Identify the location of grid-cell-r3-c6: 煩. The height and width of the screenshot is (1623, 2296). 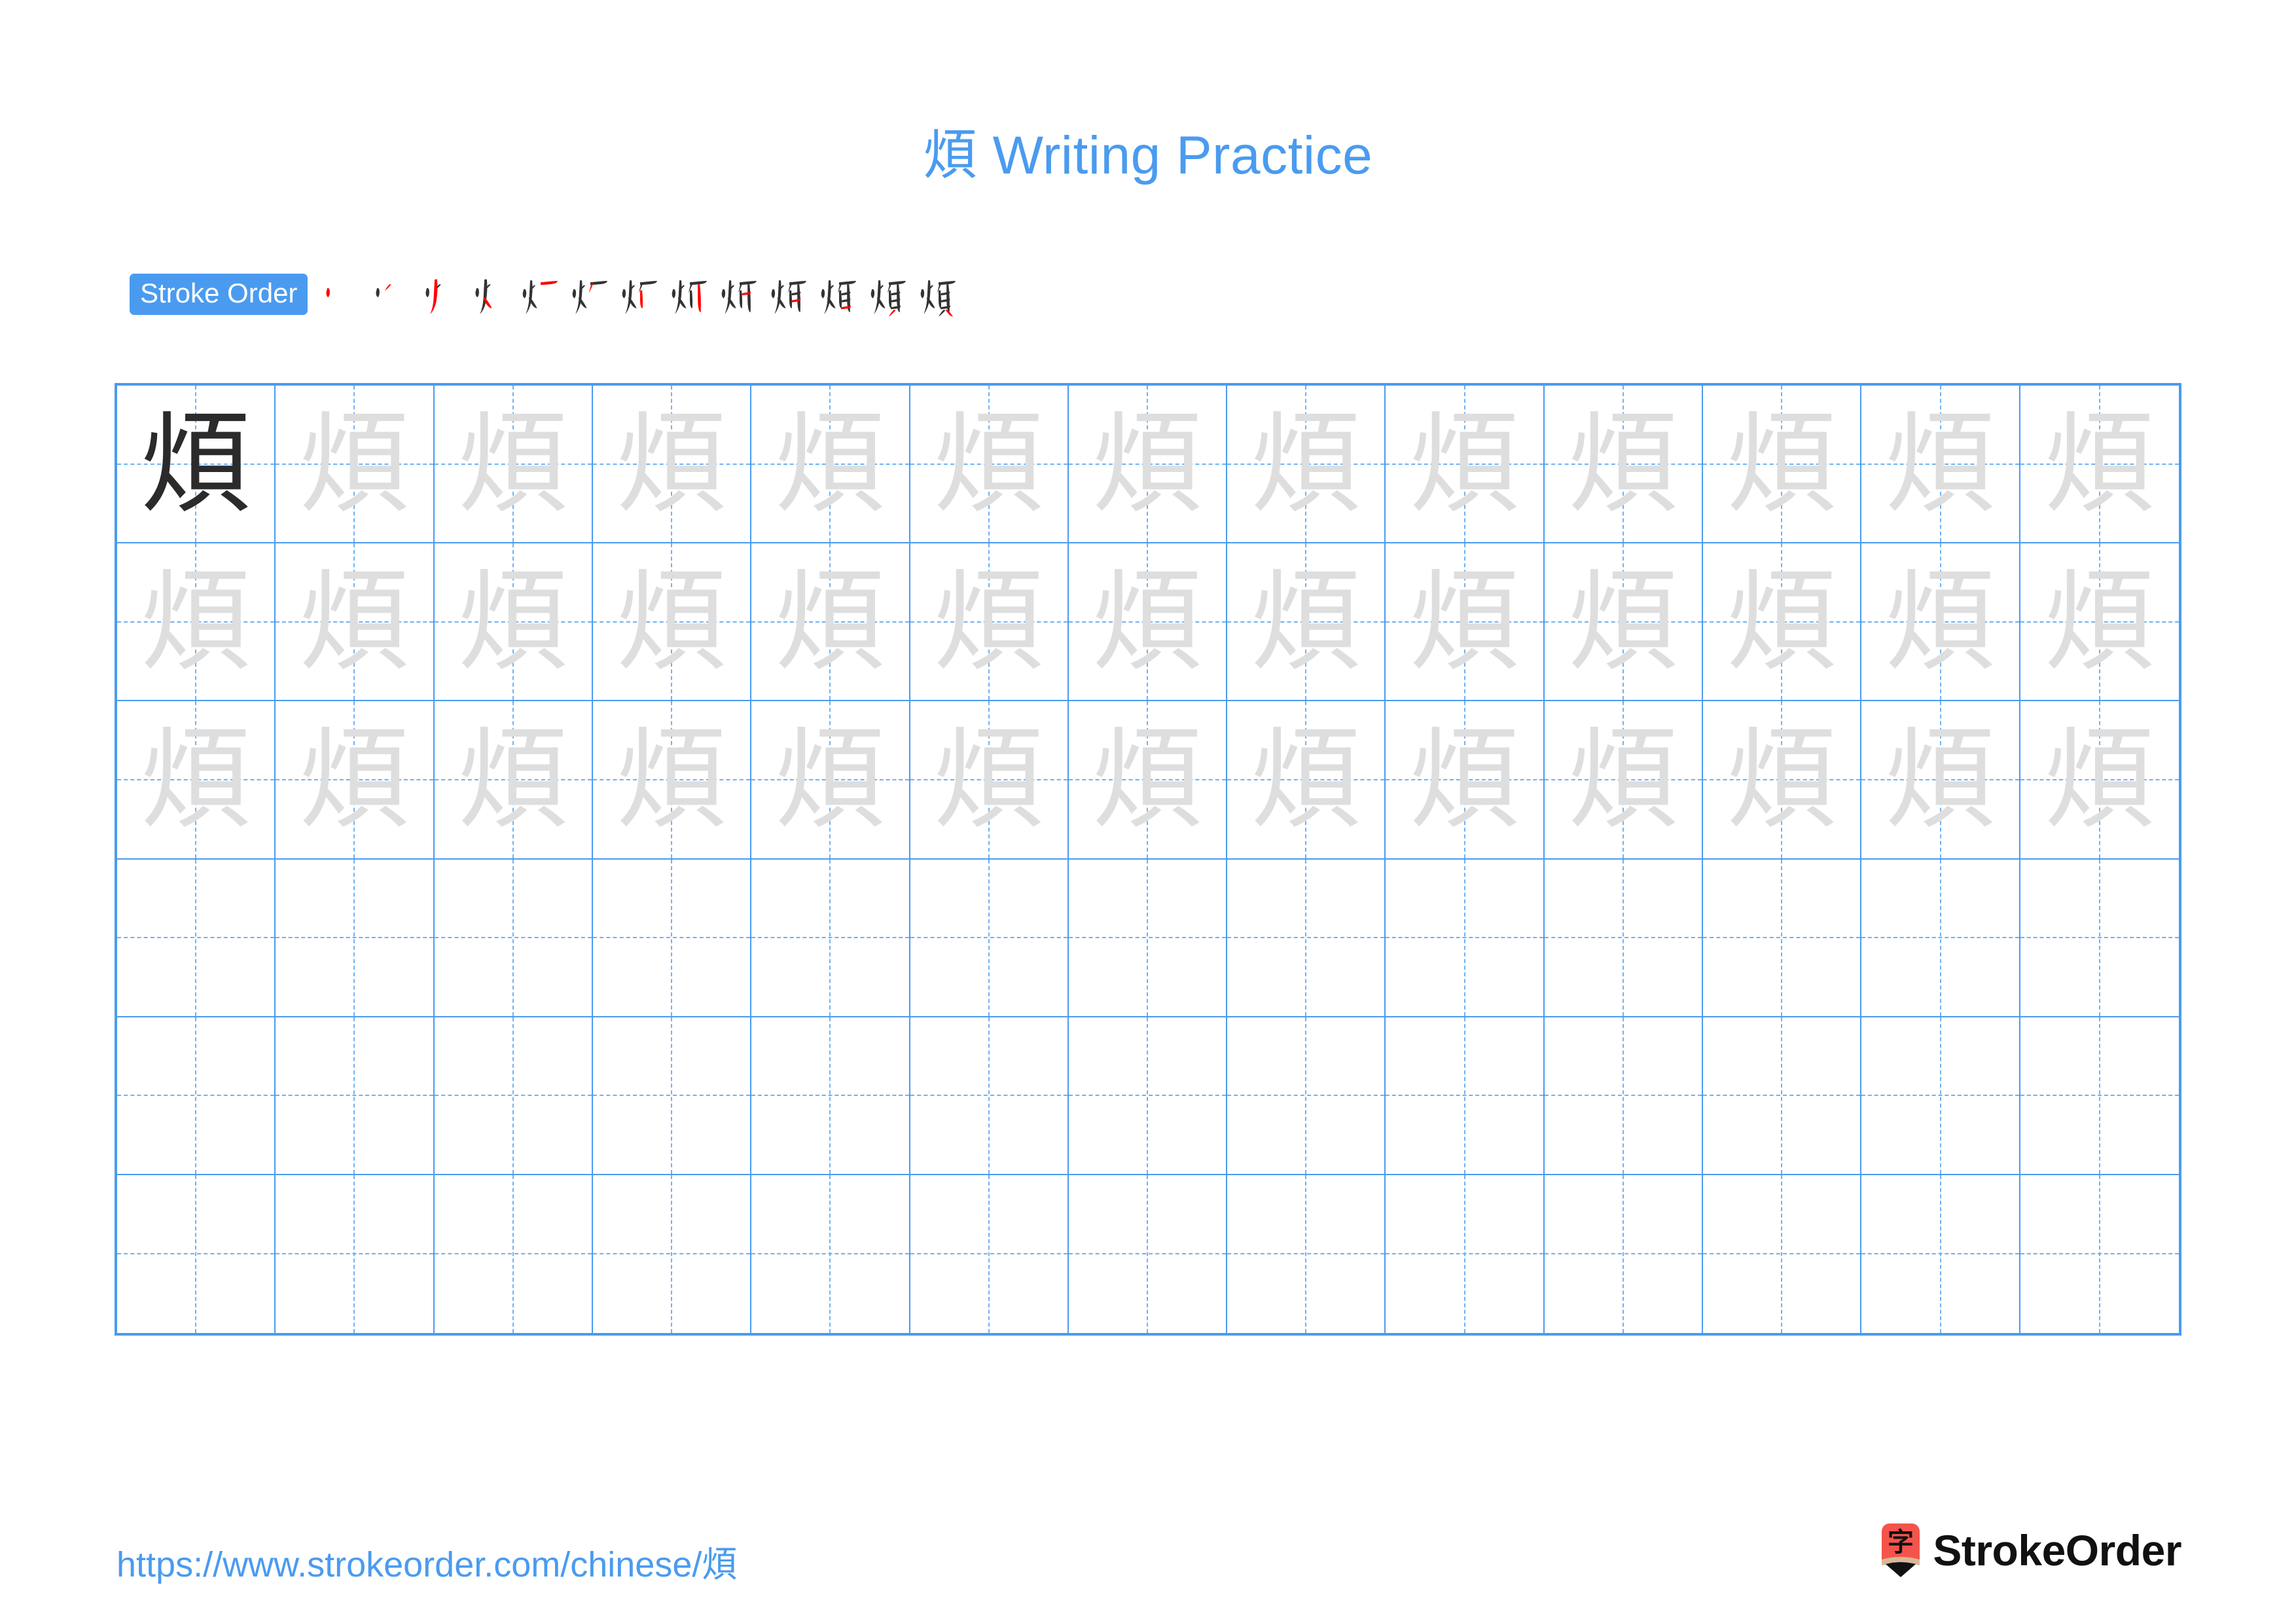
(989, 780).